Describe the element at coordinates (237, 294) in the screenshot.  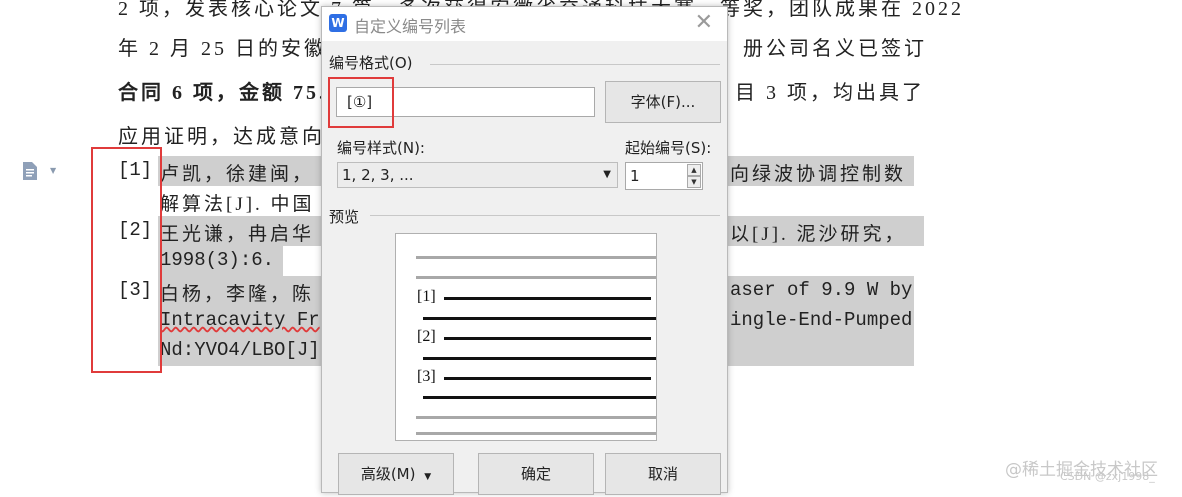
I see `reference-text: 白杨，李隆，陈` at that location.